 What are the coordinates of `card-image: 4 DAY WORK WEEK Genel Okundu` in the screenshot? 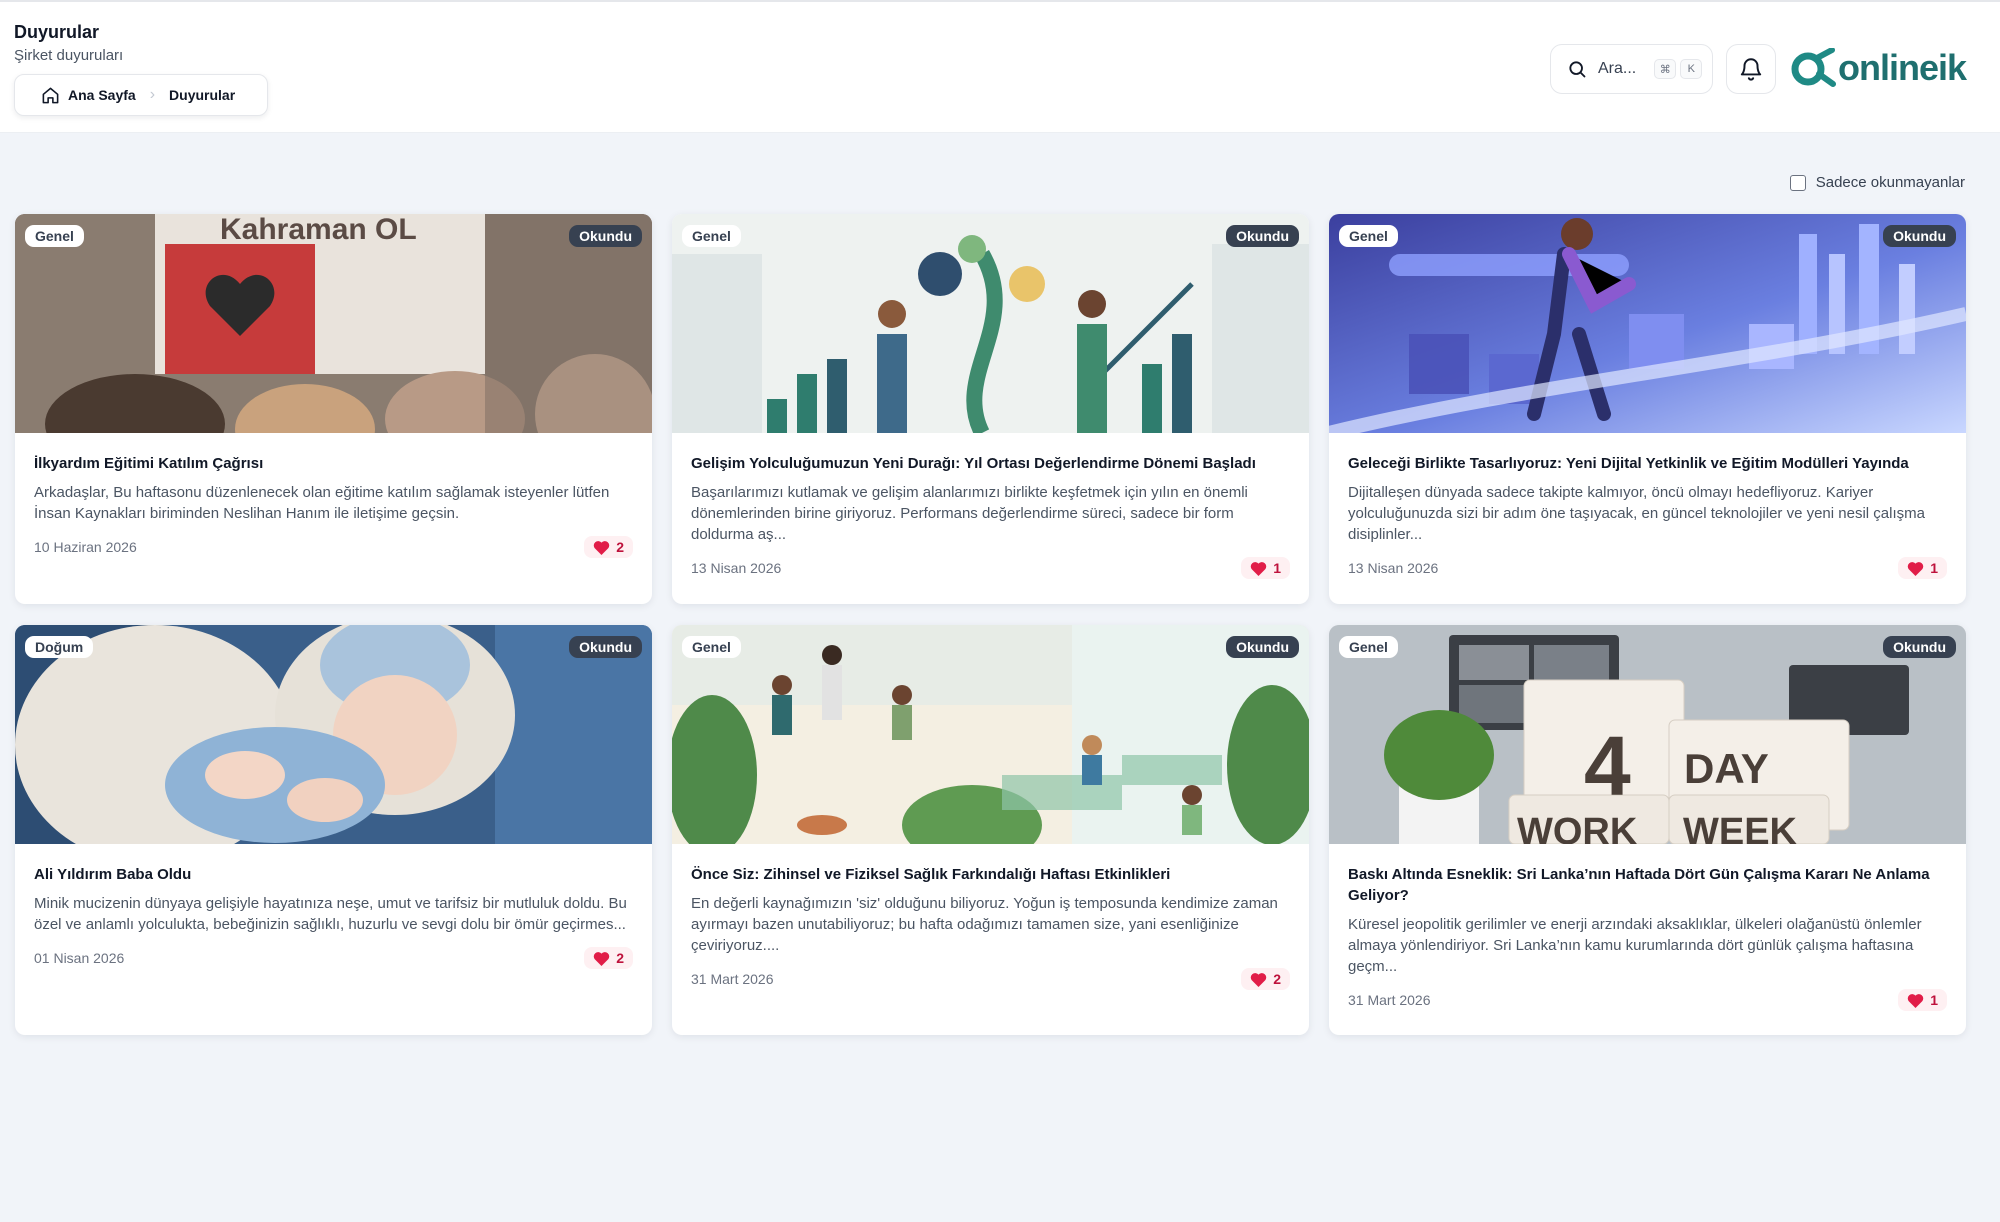 It's located at (1647, 734).